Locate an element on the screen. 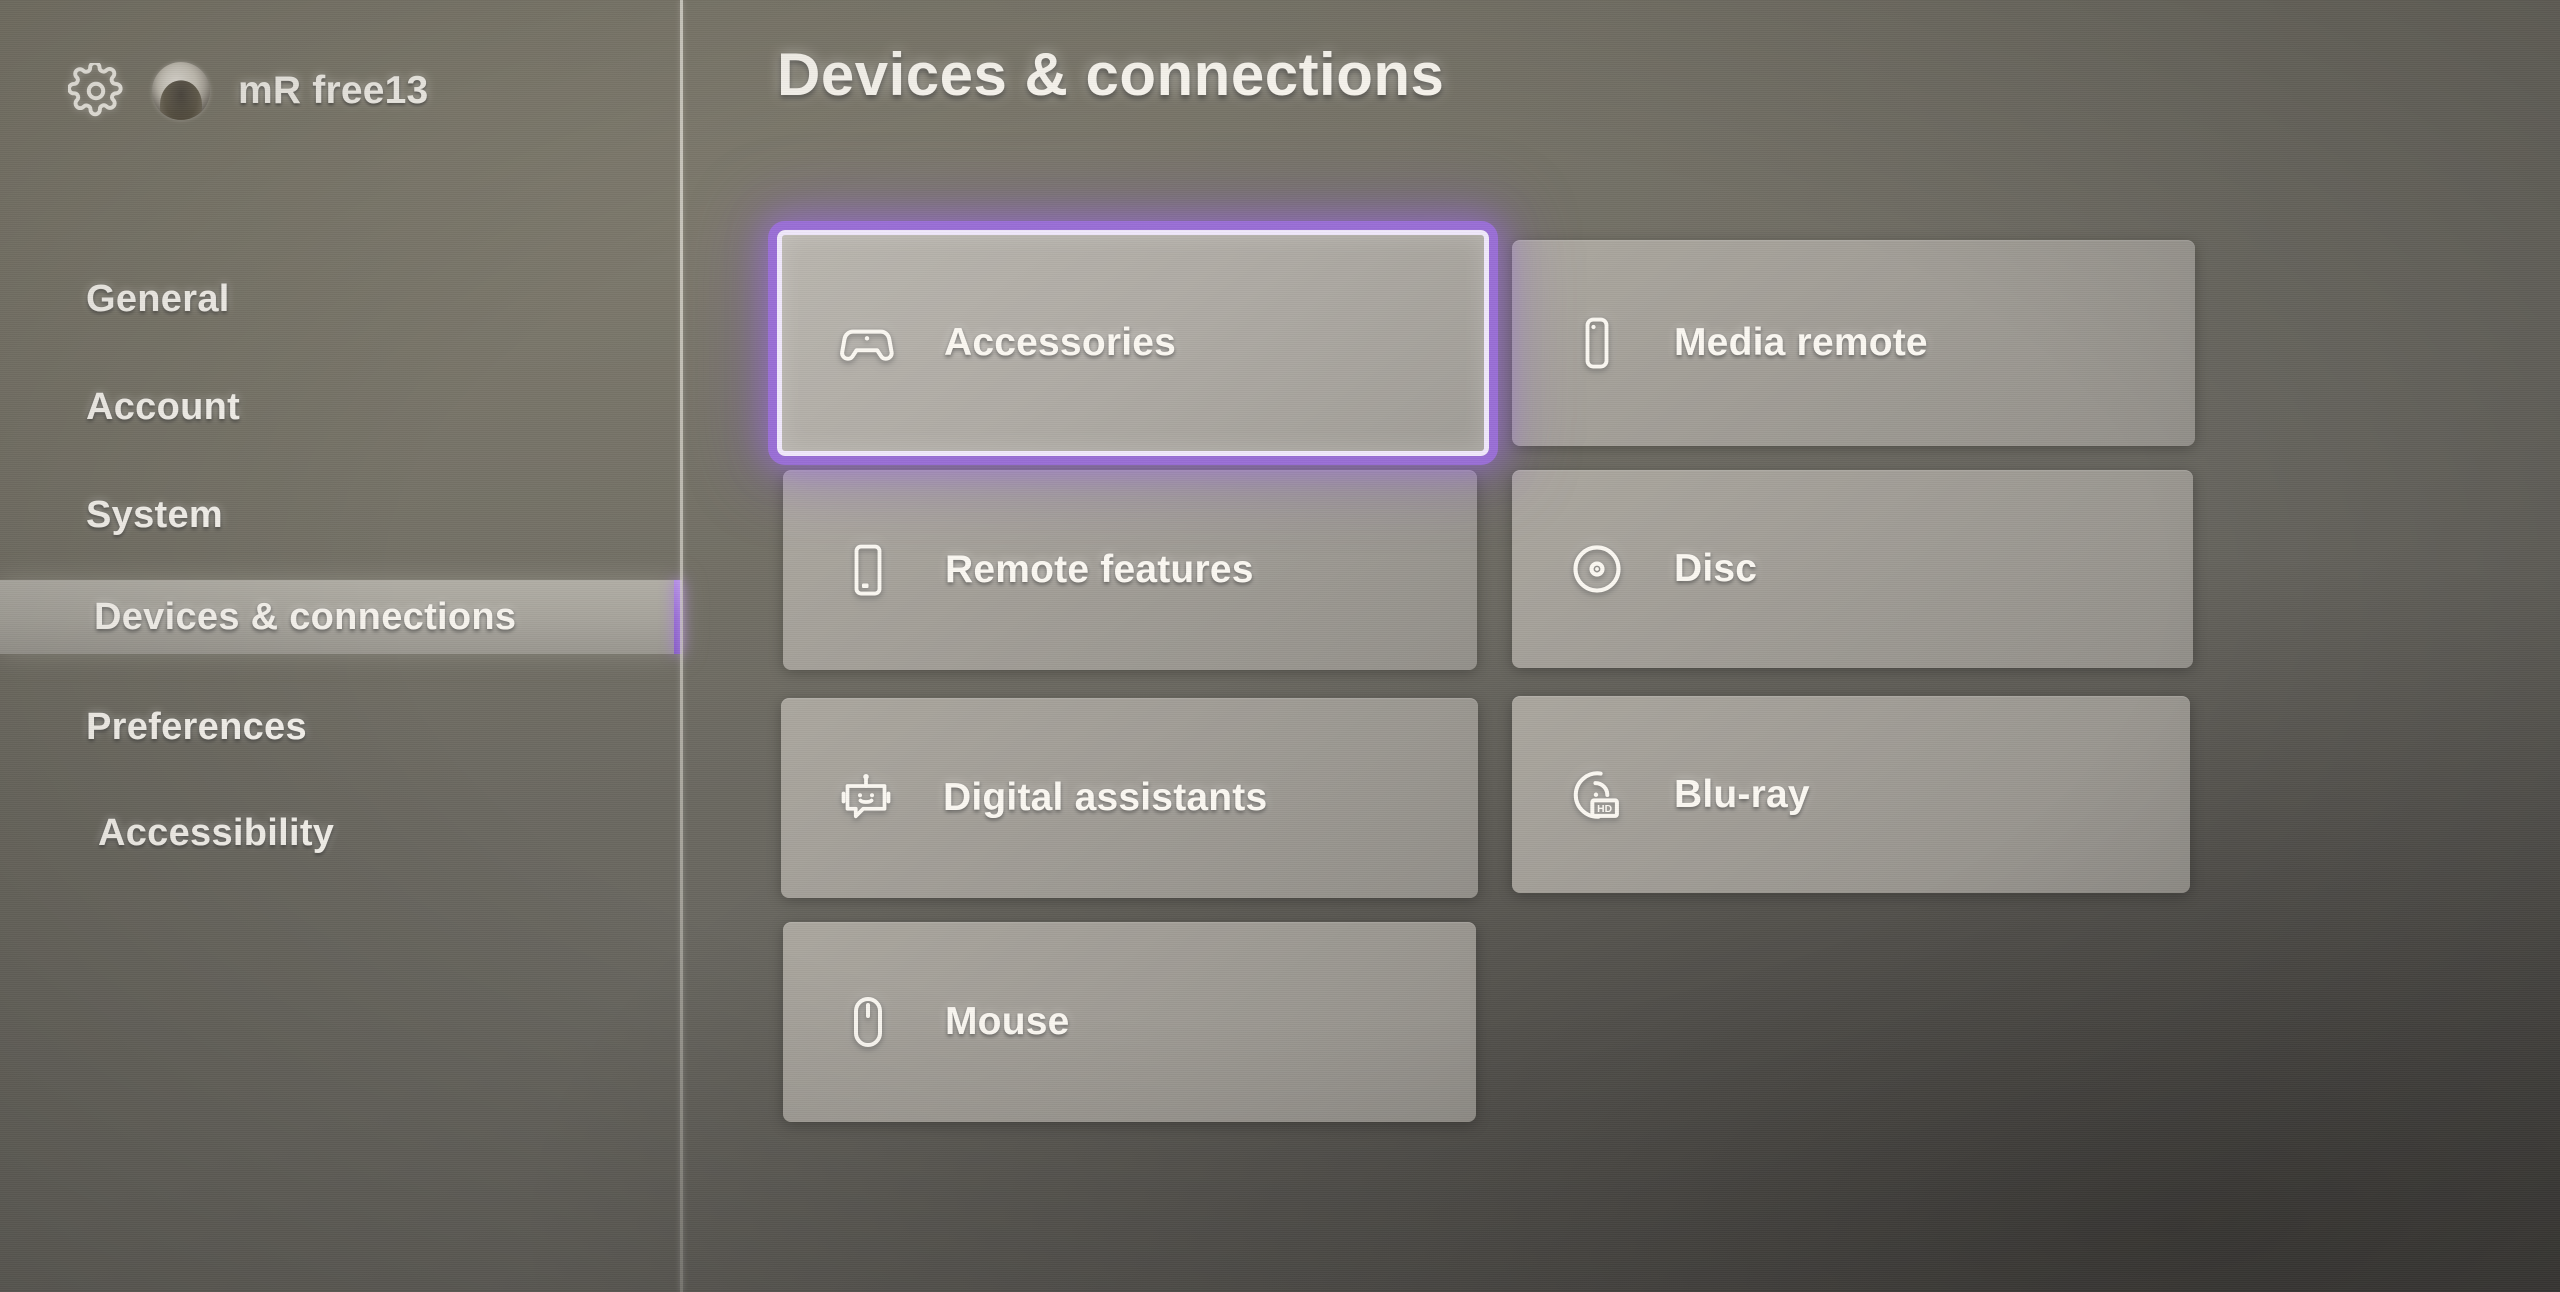 This screenshot has width=2560, height=1292. bluray-hd-disc-icon: HD is located at coordinates (1597, 795).